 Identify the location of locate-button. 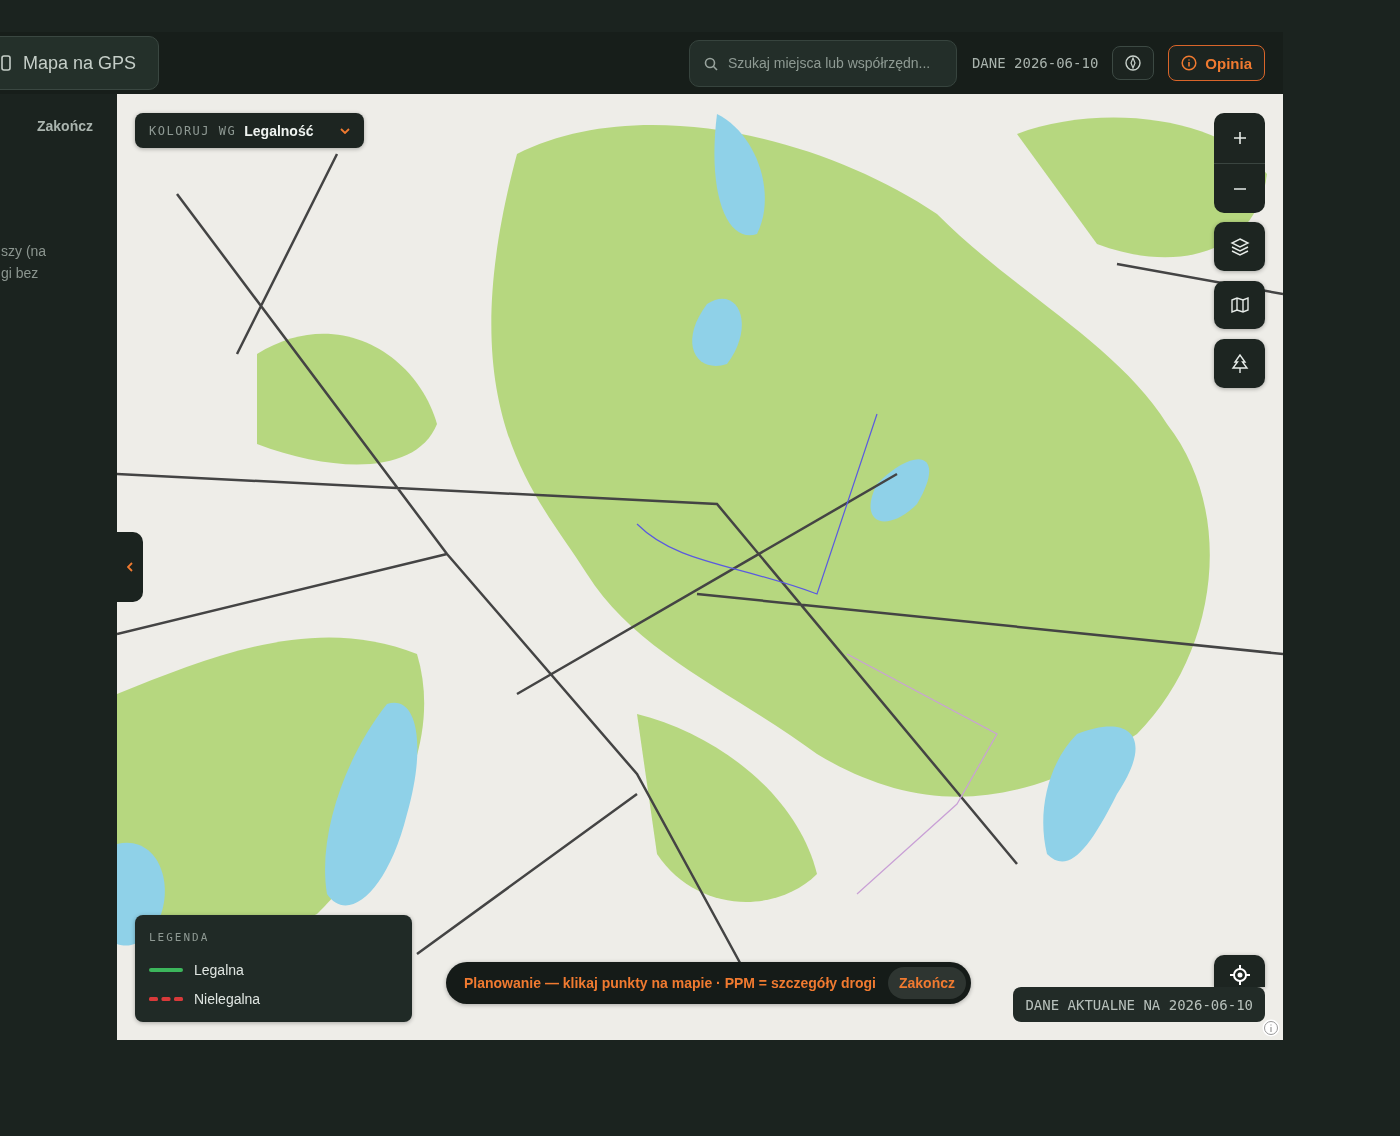
(1239, 971).